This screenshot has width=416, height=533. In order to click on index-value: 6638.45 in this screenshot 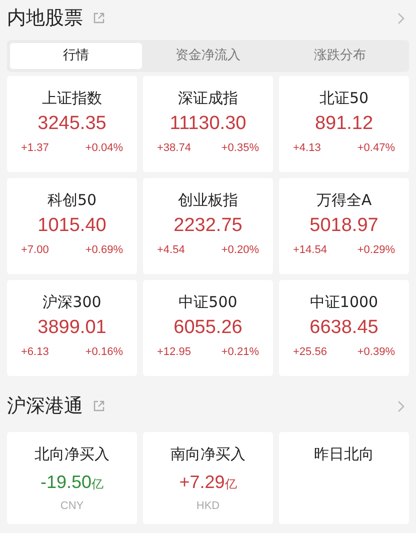, I will do `click(344, 328)`.